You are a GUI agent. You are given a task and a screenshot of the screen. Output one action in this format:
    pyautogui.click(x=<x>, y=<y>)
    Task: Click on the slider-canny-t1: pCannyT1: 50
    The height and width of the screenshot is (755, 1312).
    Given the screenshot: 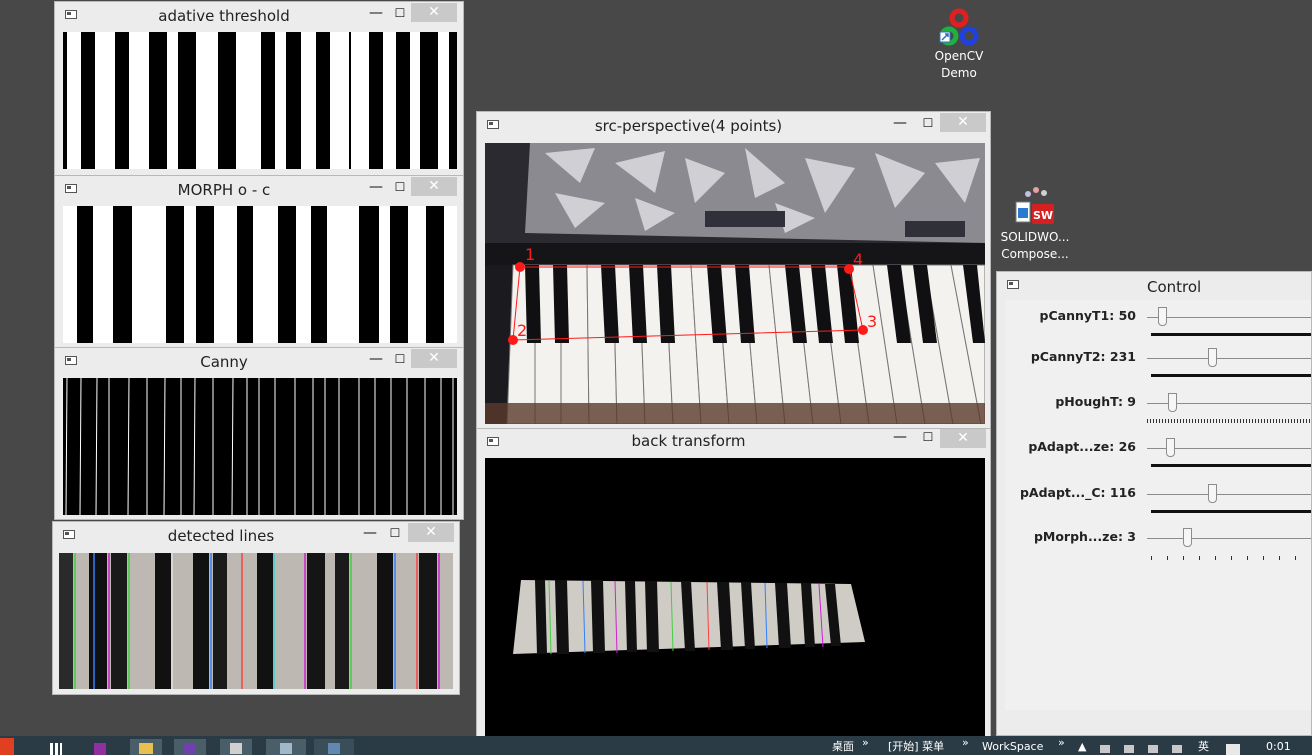 What is the action you would take?
    pyautogui.click(x=1158, y=327)
    